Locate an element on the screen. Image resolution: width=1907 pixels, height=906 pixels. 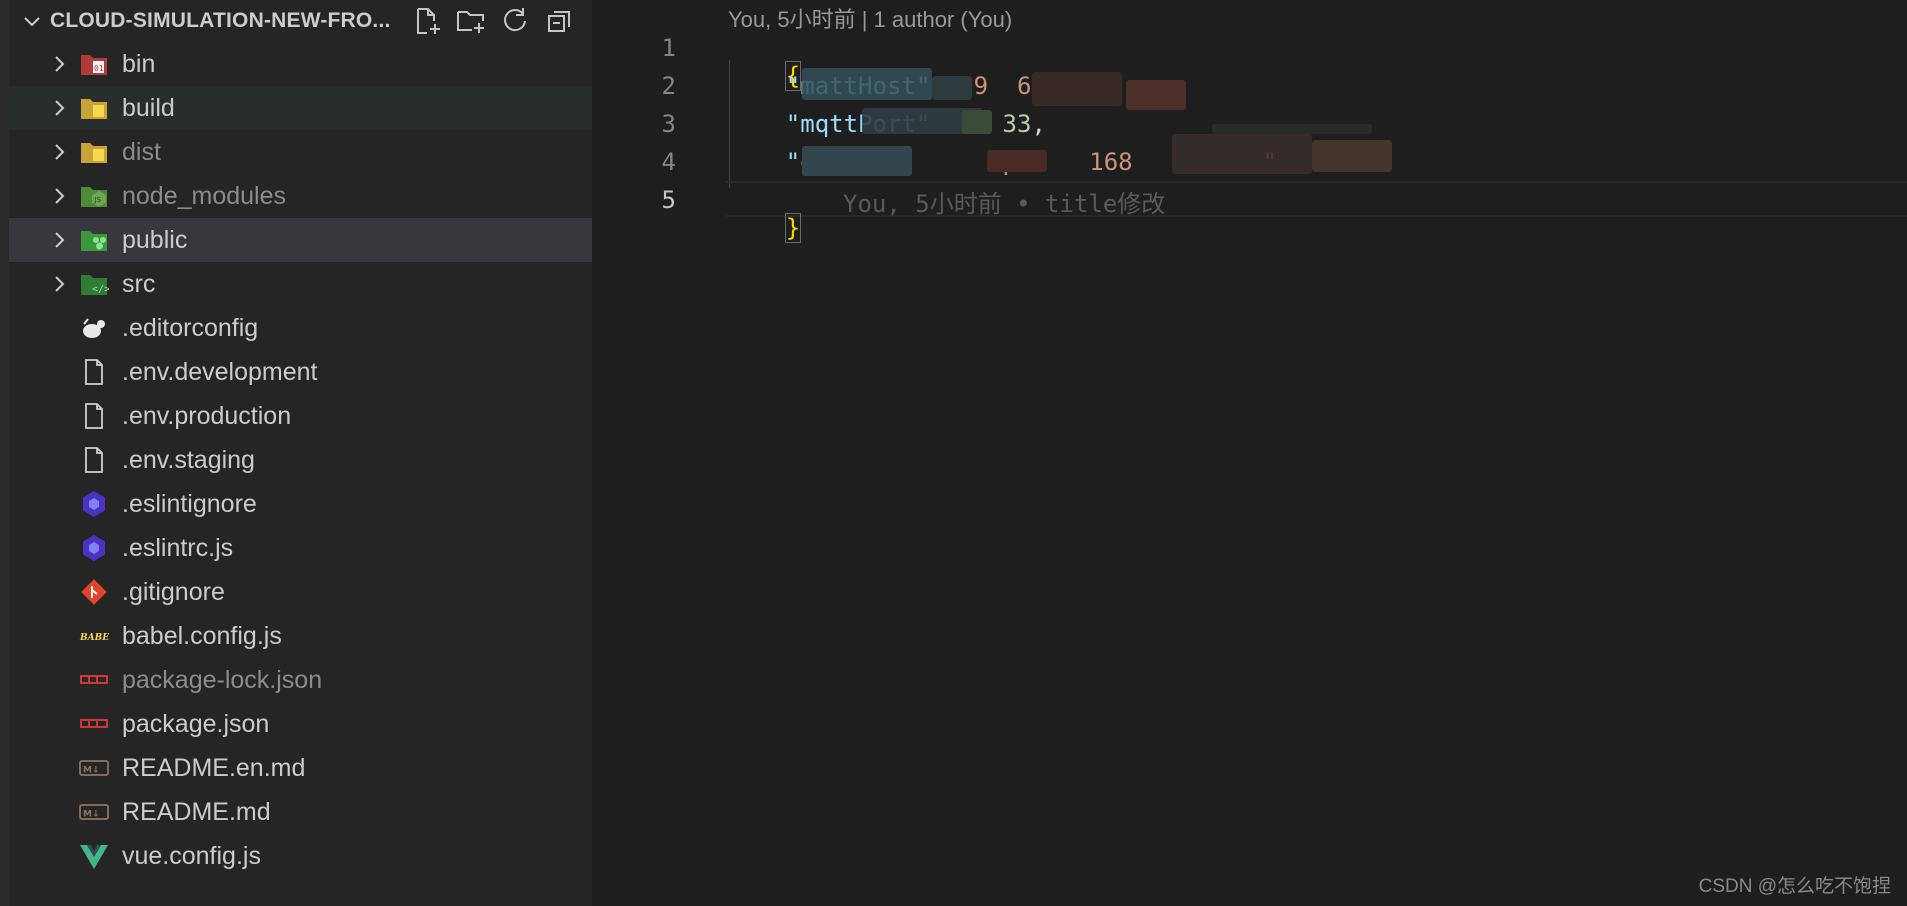
tree-item-label: README.en.md is located at coordinates (214, 768).